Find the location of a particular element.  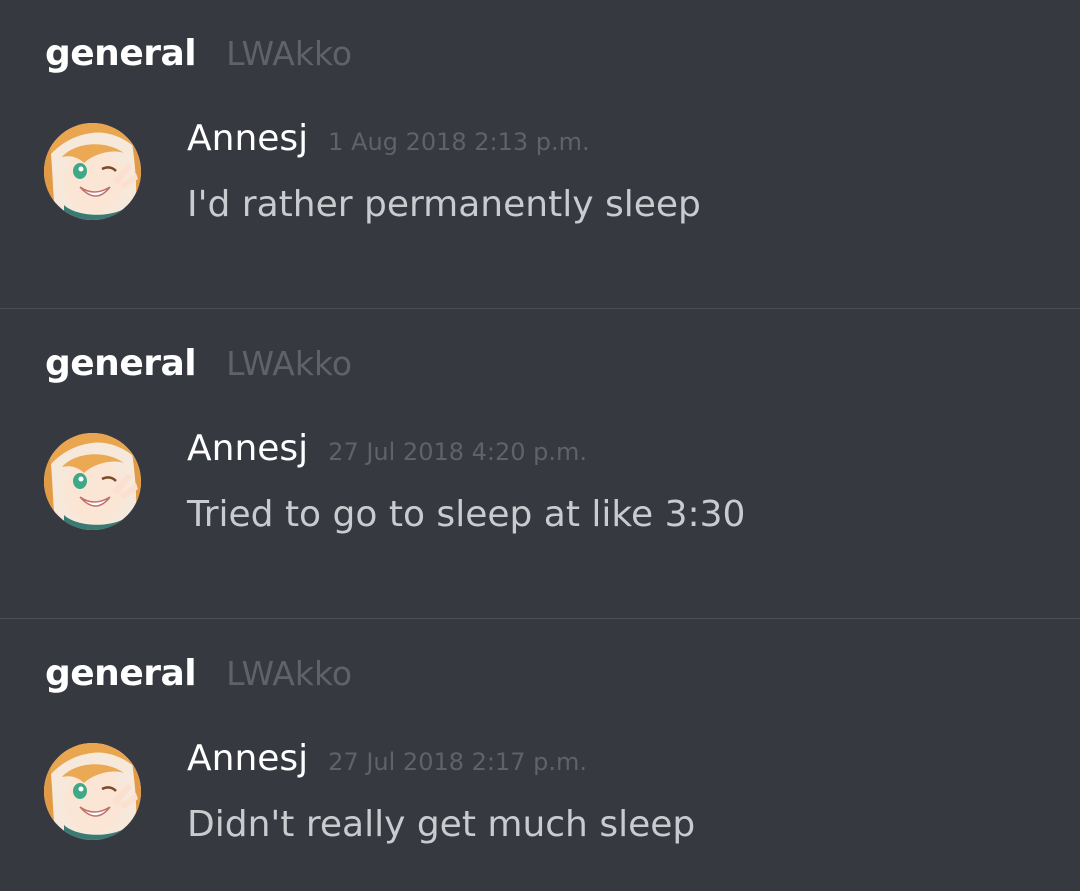

message-header: Annesj 27 Jul 2018 4:20 p.m. is located at coordinates (387, 448).